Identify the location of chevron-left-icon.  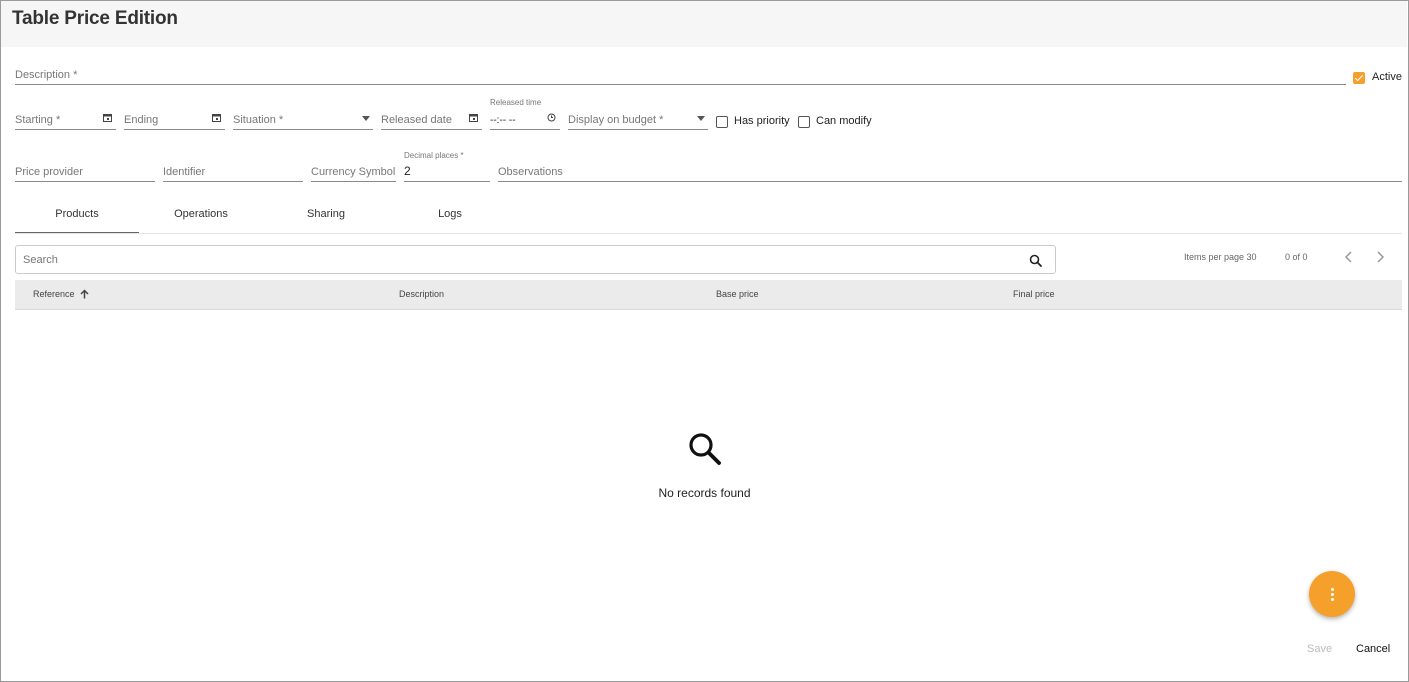
(1349, 257).